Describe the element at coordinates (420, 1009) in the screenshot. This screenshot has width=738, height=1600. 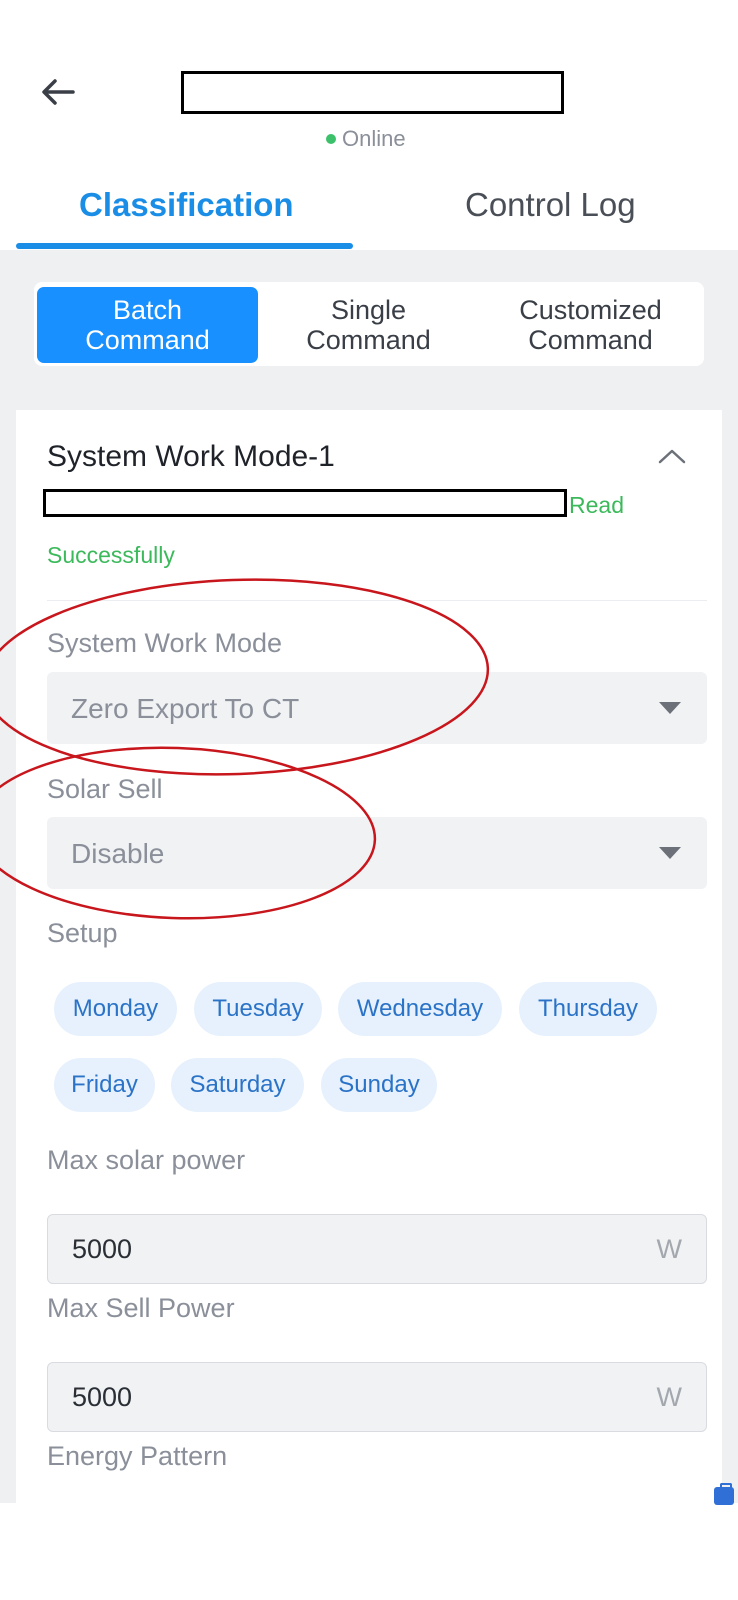
I see `day-chip-wednesday: Wednesday` at that location.